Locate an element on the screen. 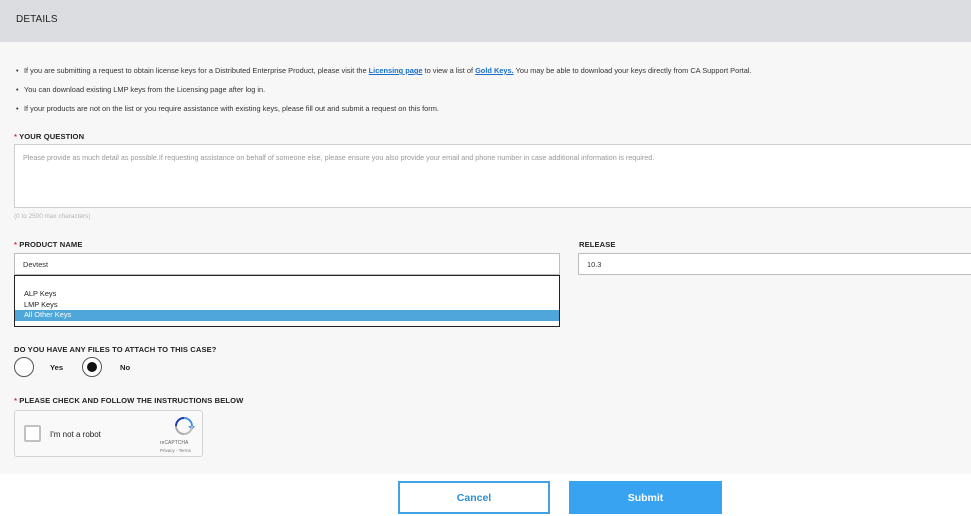 This screenshot has height=516, width=971. cancel-button: Cancel is located at coordinates (474, 497).